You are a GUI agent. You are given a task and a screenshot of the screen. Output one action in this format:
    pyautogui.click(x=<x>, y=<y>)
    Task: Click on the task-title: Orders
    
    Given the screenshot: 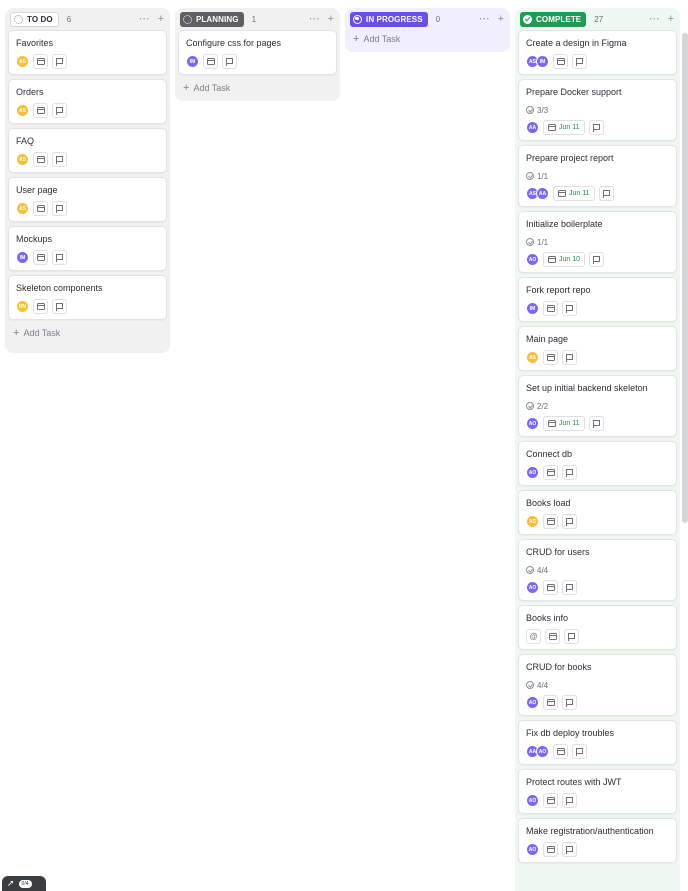 What is the action you would take?
    pyautogui.click(x=88, y=92)
    